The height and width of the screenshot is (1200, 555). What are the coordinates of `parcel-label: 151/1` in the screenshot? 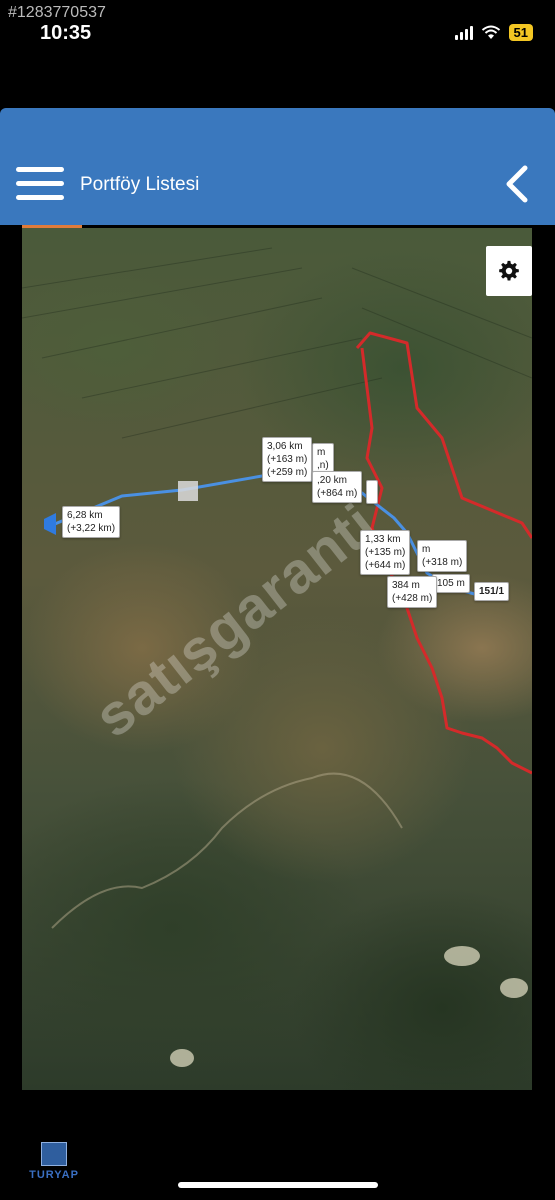 It's located at (492, 591).